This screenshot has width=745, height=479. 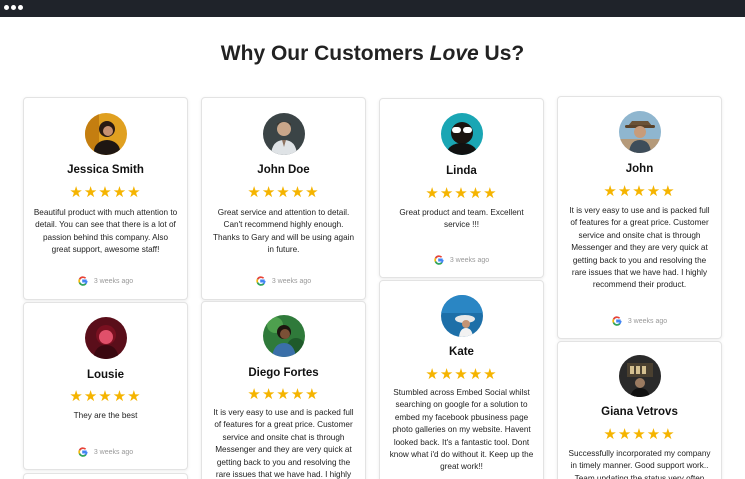 What do you see at coordinates (501, 53) in the screenshot?
I see `title-suffix: Us?` at bounding box center [501, 53].